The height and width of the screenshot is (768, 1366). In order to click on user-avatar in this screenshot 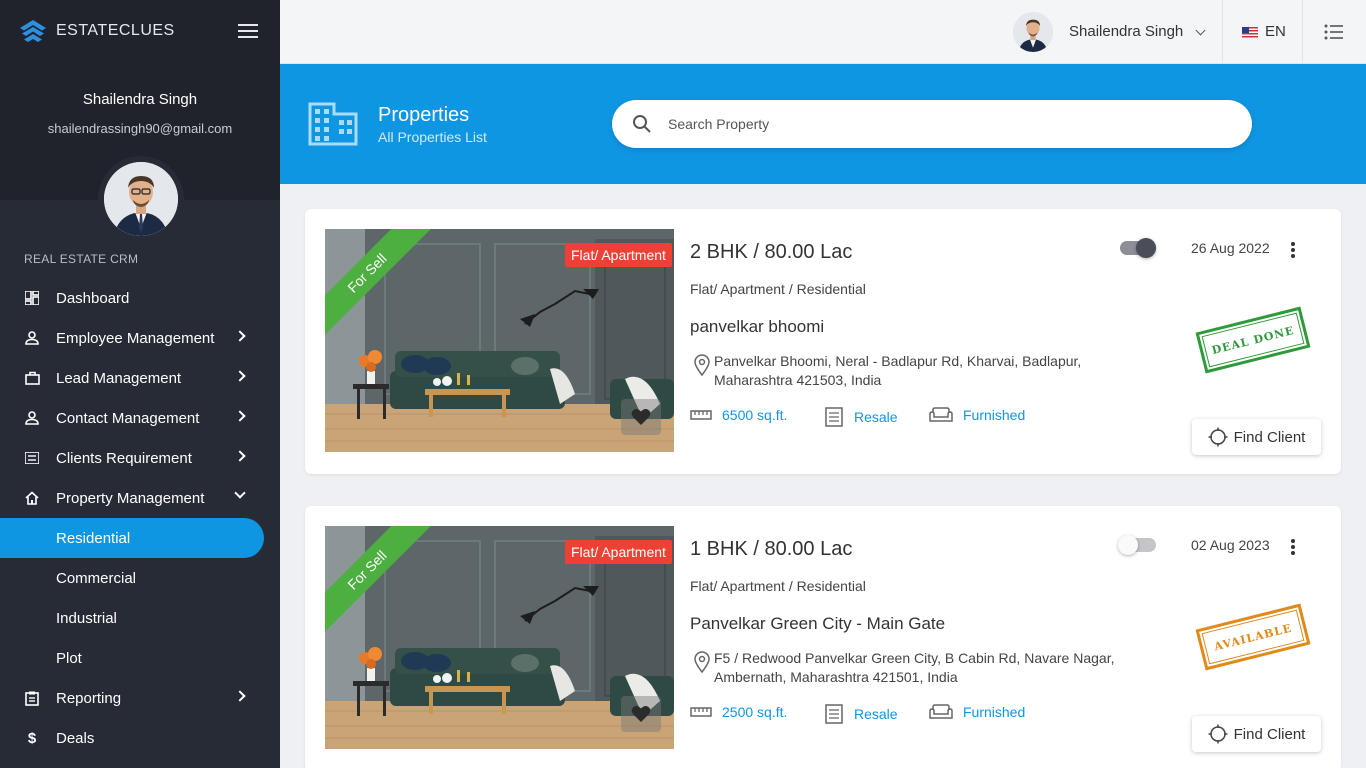, I will do `click(1033, 32)`.